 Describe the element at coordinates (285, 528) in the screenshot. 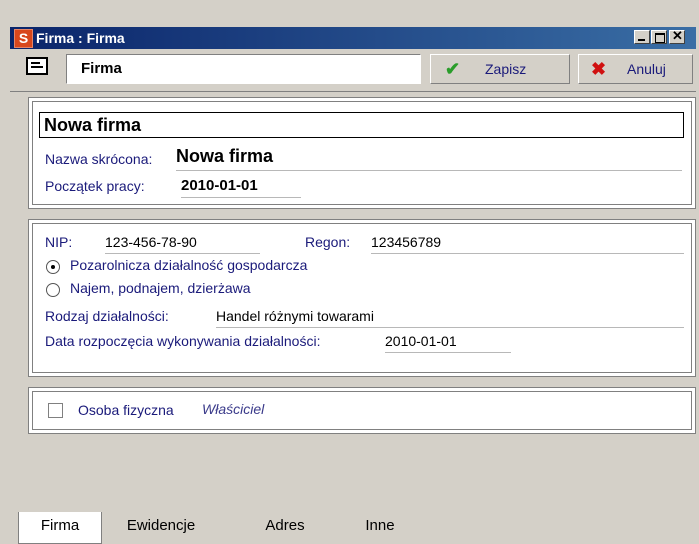

I see `tab-adres: Adres` at that location.